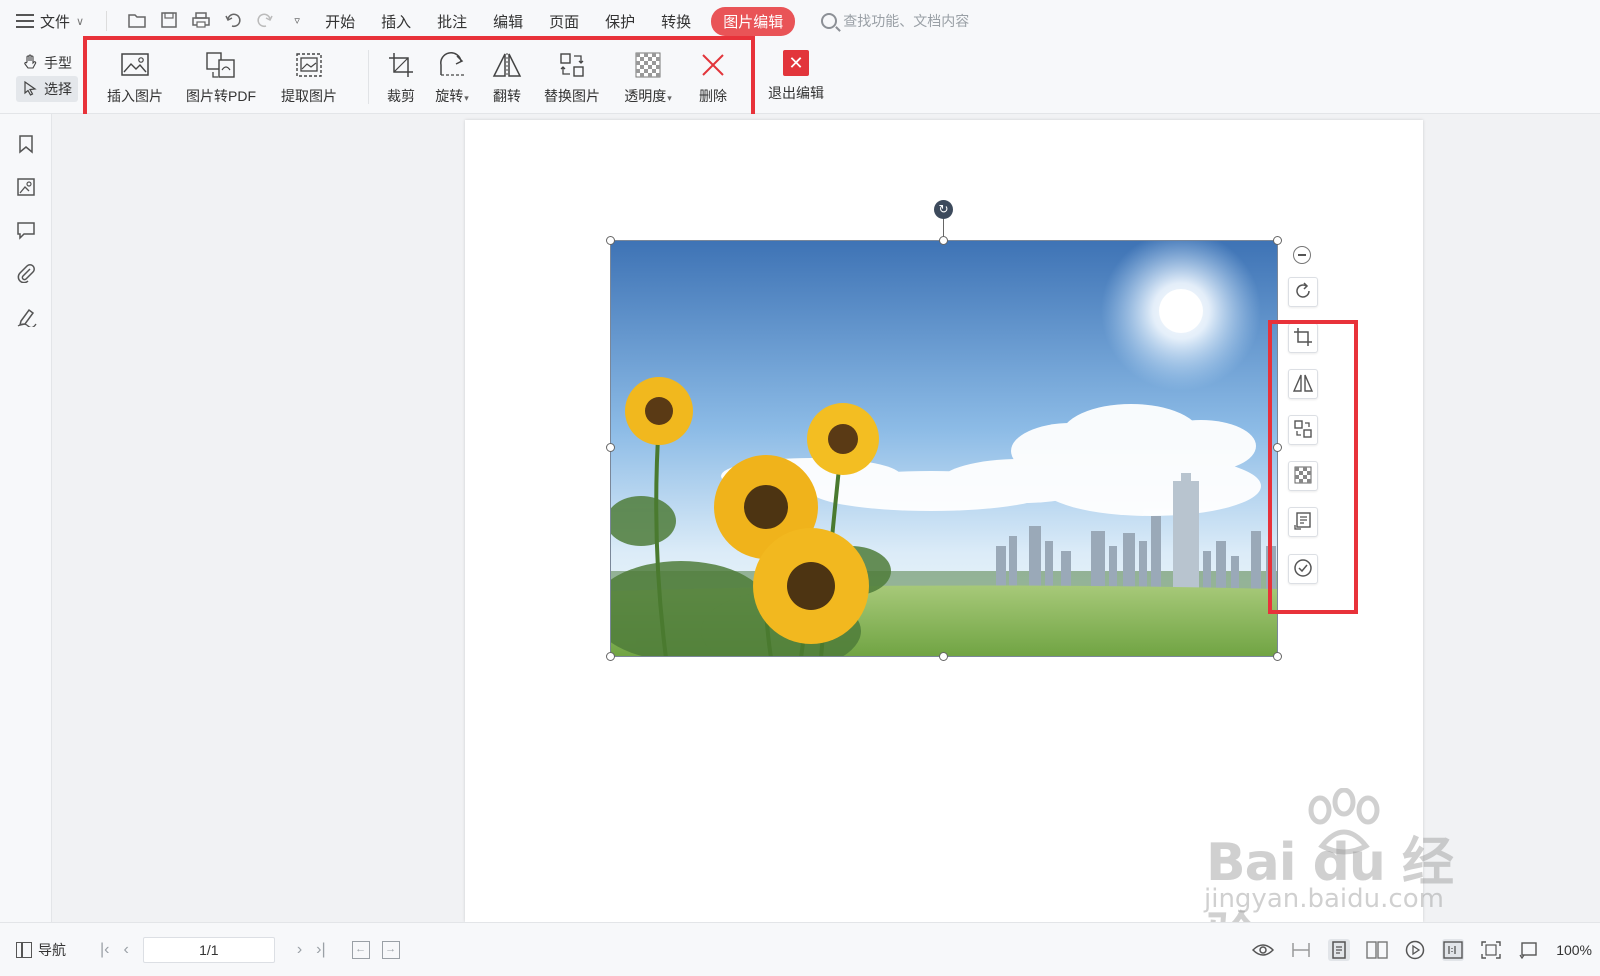 Image resolution: width=1600 pixels, height=976 pixels. What do you see at coordinates (340, 21) in the screenshot?
I see `tab-start: 开始` at bounding box center [340, 21].